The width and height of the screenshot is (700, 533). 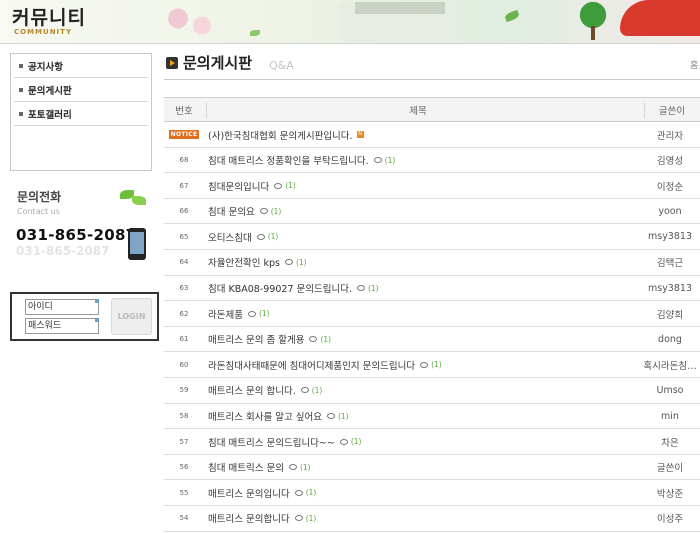 What do you see at coordinates (244, 264) in the screenshot?
I see `post-title: 자율안전확인 kps` at bounding box center [244, 264].